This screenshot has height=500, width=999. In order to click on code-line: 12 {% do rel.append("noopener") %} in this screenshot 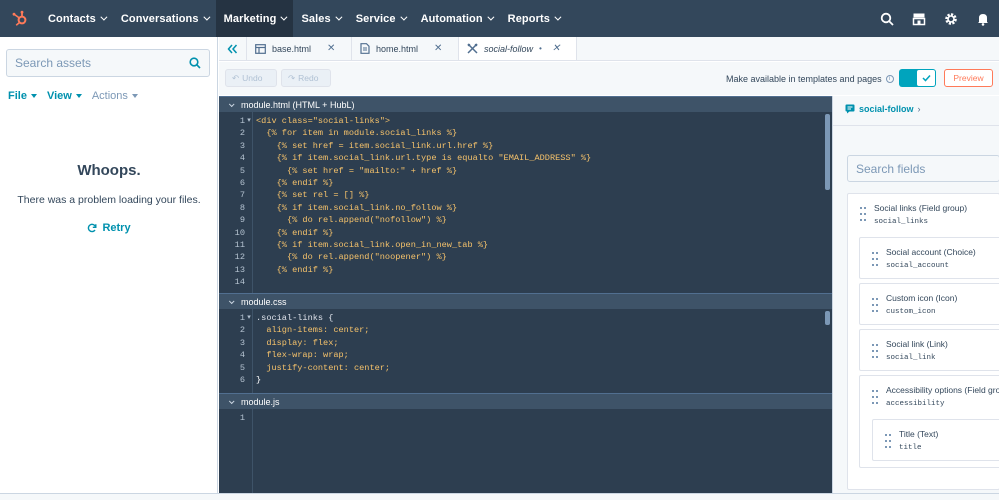, I will do `click(519, 257)`.